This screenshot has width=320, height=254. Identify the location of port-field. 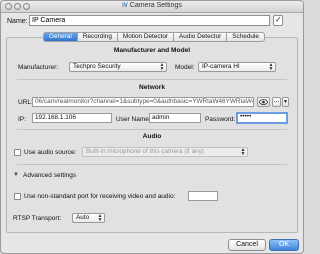
(203, 196).